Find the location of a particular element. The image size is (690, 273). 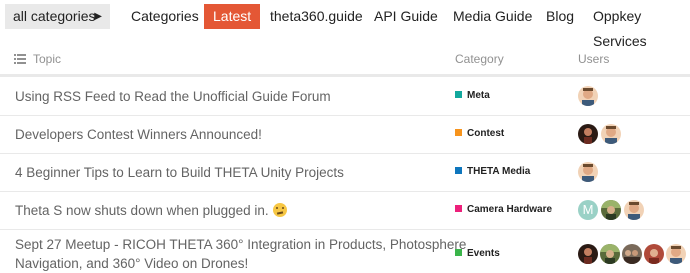

header-topic: Topic is located at coordinates (47, 59).